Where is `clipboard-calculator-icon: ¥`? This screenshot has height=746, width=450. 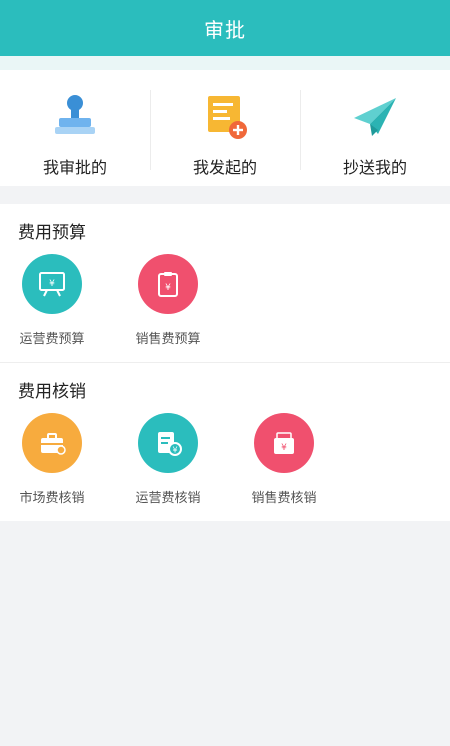 clipboard-calculator-icon: ¥ is located at coordinates (168, 284).